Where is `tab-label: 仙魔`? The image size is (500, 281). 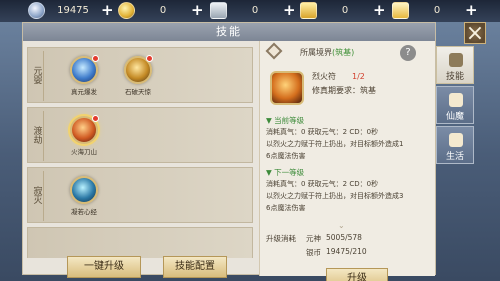
tab-label: 仙魔 is located at coordinates (454, 117).